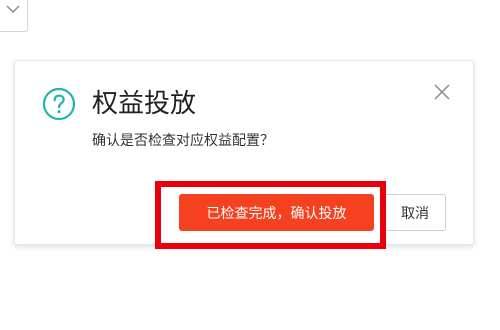 The height and width of the screenshot is (330, 500). I want to click on confirm-delivery-button: 已检查完成，确认投放, so click(276, 212).